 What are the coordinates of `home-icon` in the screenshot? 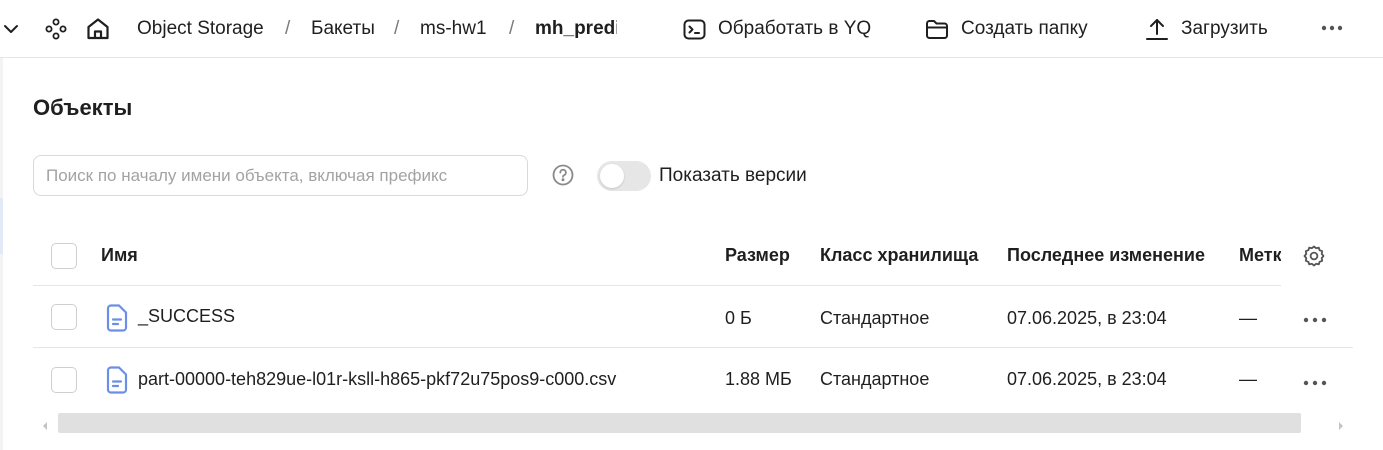 It's located at (98, 29).